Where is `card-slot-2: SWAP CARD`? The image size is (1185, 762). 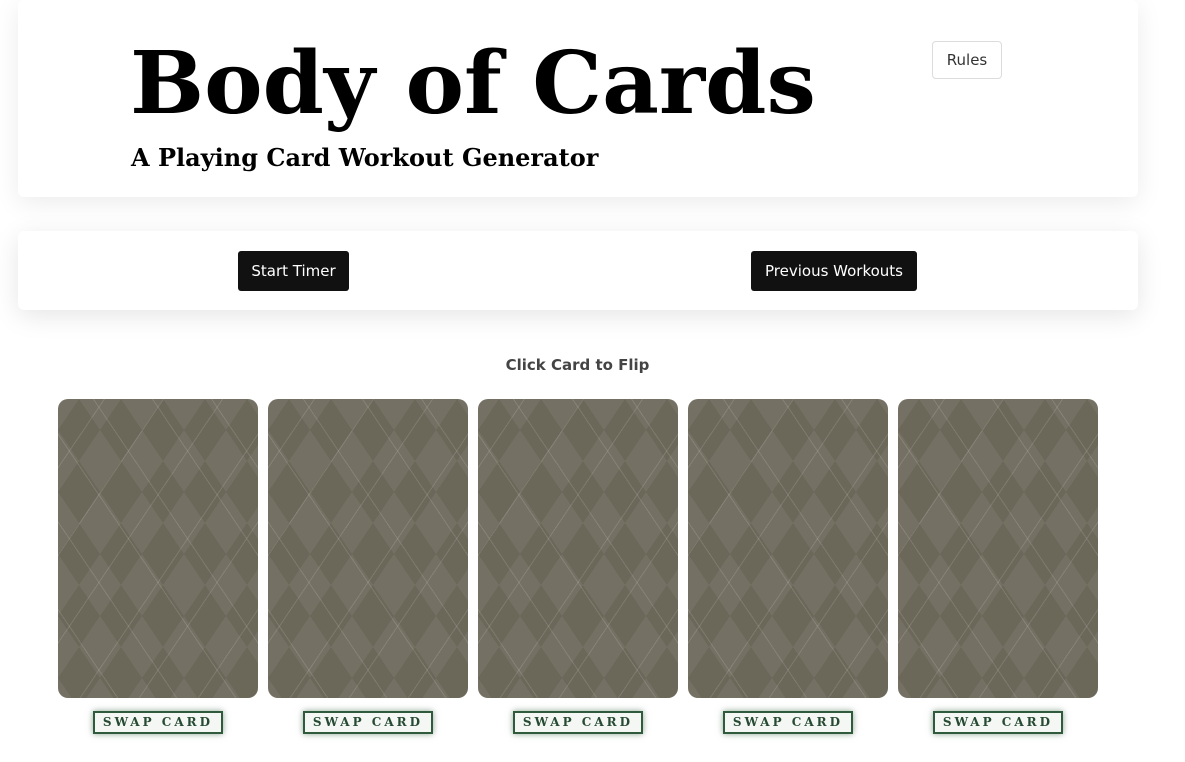 card-slot-2: SWAP CARD is located at coordinates (368, 566).